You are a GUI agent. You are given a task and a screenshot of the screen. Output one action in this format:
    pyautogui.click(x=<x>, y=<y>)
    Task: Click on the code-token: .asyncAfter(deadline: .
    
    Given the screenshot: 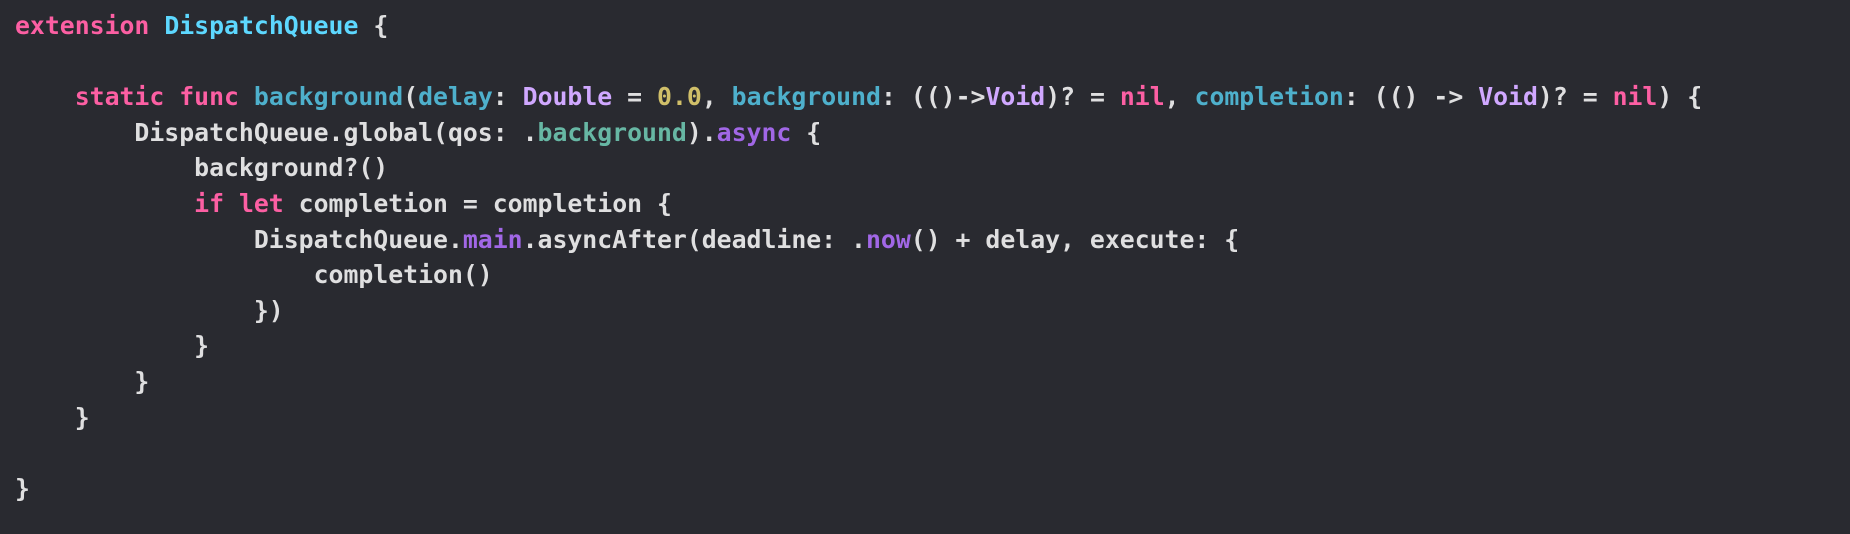 What is the action you would take?
    pyautogui.click(x=694, y=239)
    